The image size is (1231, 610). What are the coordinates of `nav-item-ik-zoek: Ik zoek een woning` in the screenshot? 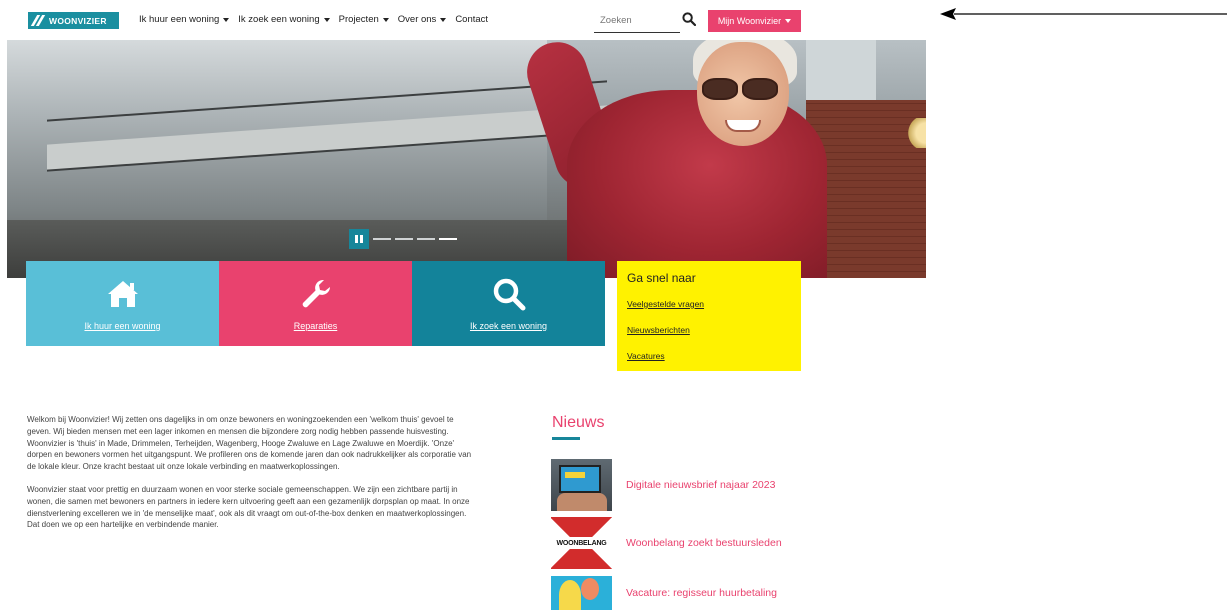 It's located at (284, 19).